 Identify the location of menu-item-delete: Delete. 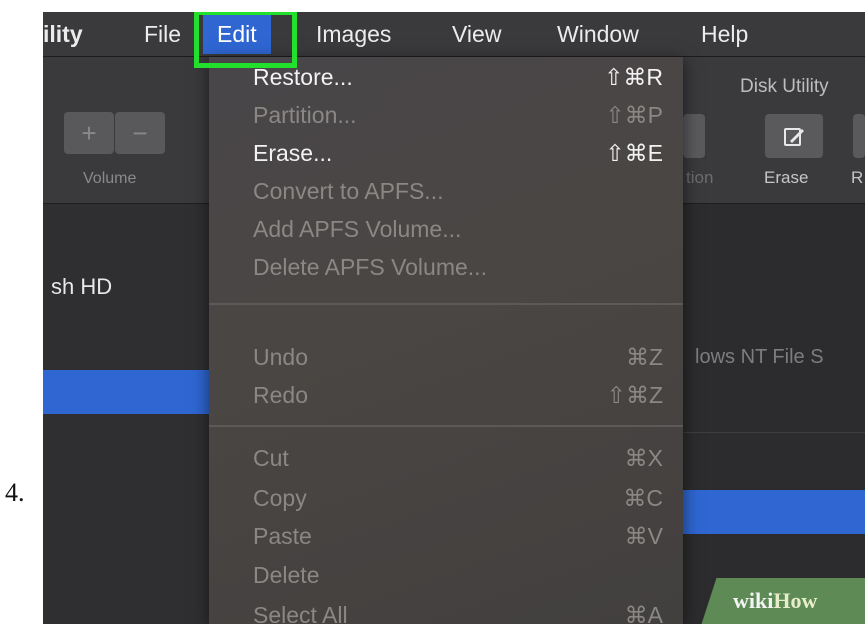
(463, 575).